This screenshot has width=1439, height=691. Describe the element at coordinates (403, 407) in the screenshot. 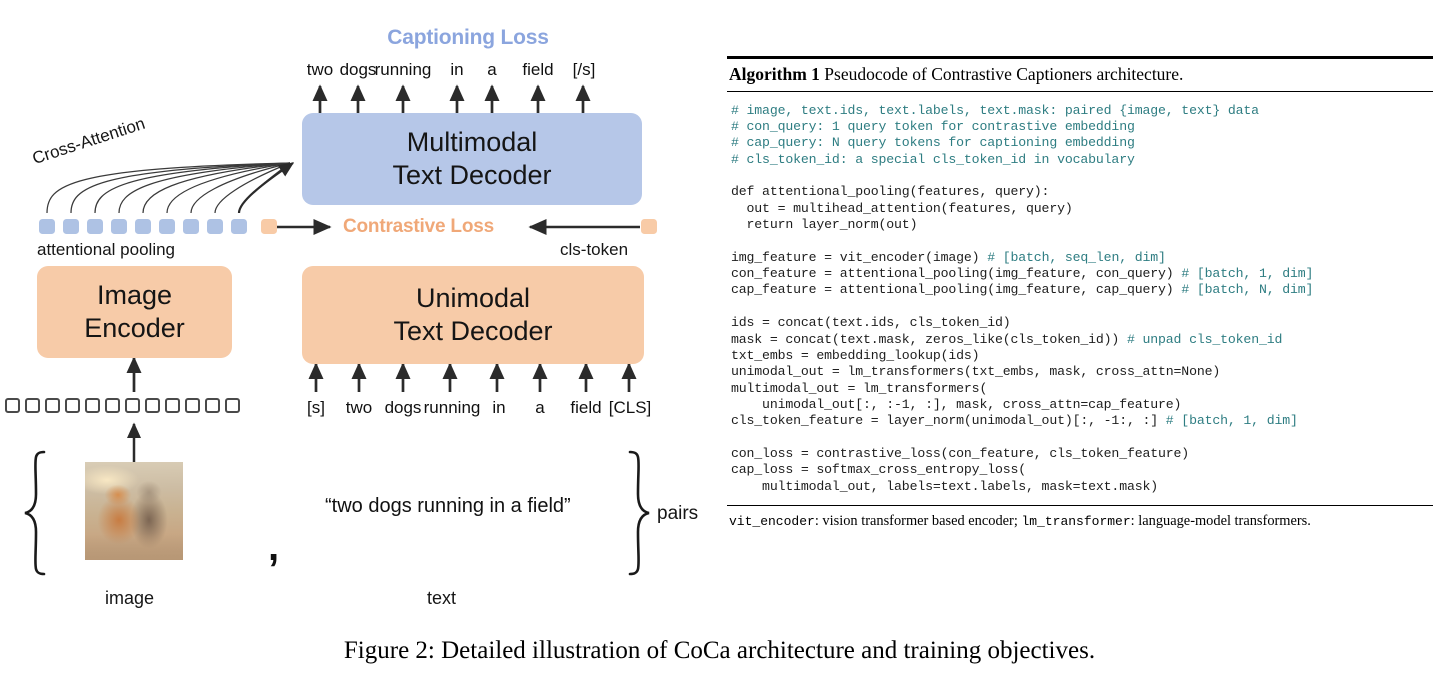

I see `input-token: dogs` at that location.